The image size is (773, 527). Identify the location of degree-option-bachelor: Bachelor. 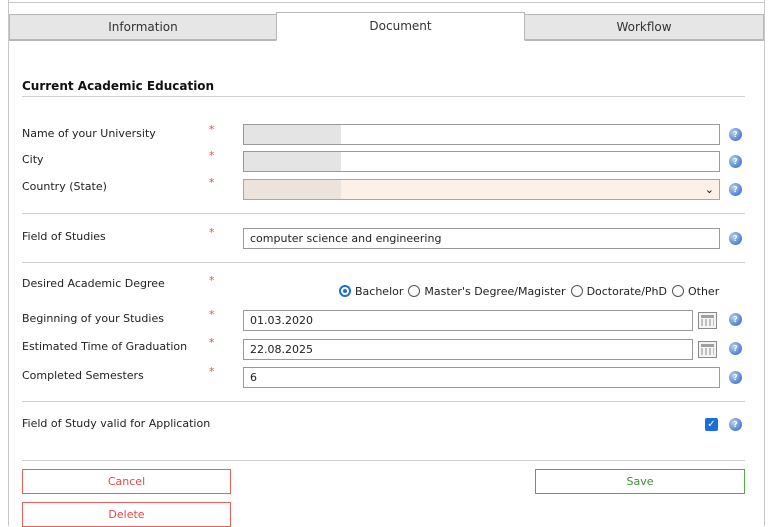
(371, 291).